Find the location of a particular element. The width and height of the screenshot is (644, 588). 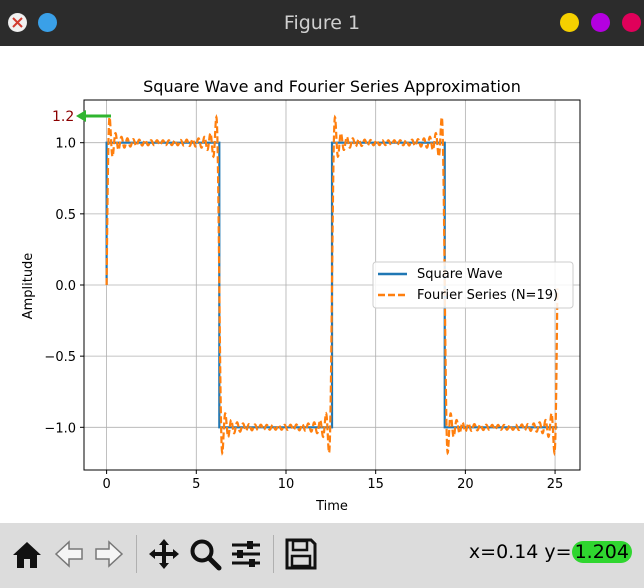

pan-button is located at coordinates (164, 554).